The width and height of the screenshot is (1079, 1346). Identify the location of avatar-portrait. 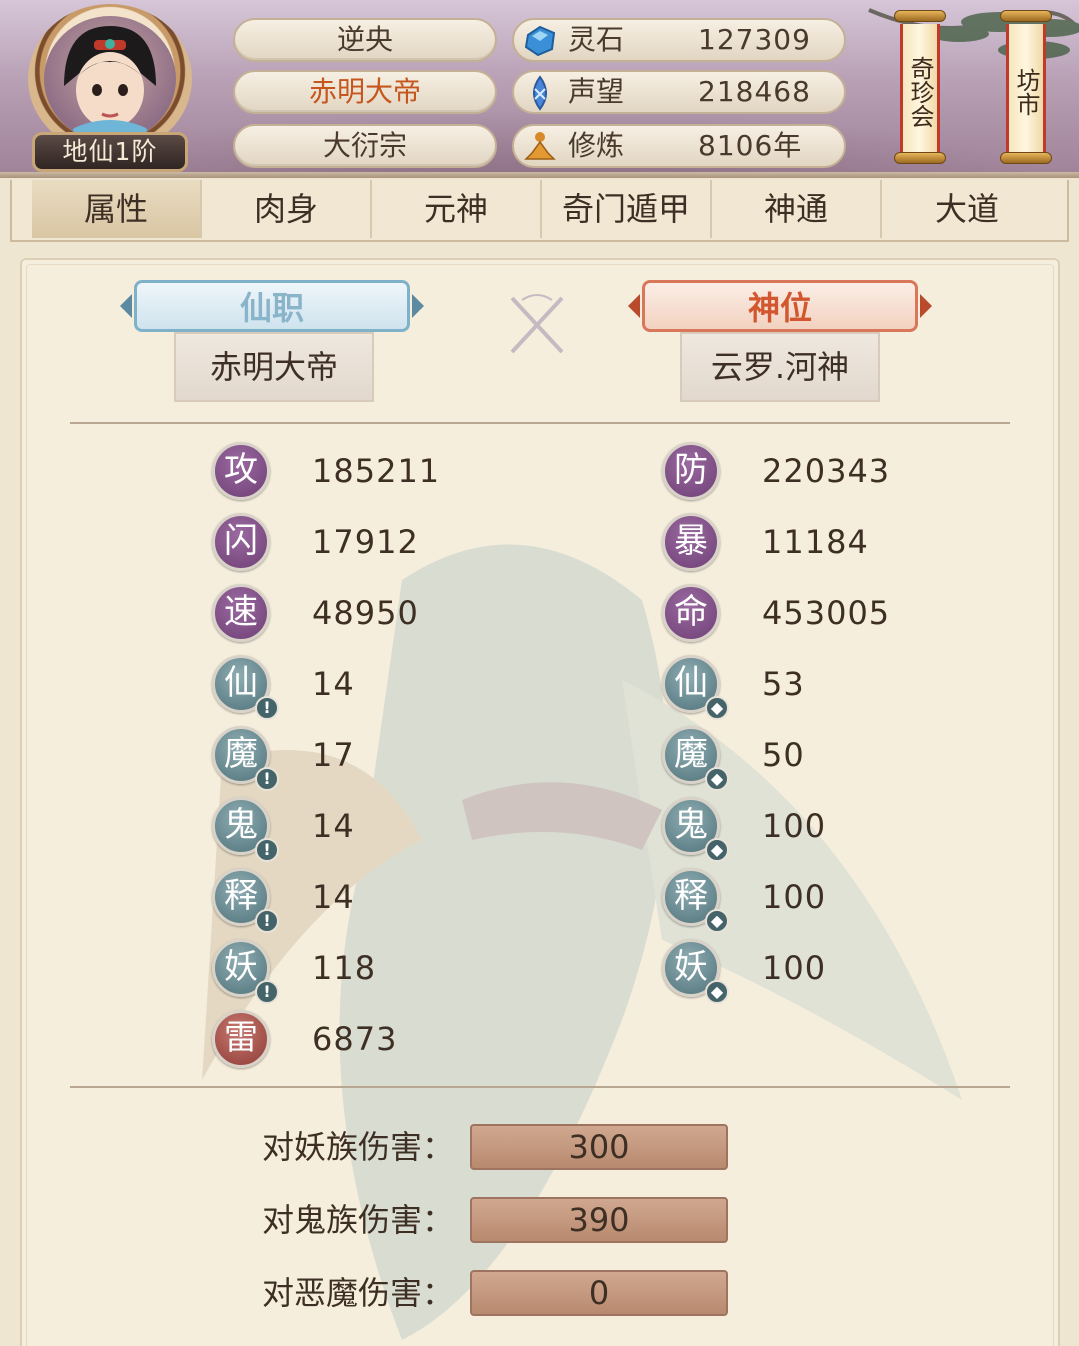
(110, 79).